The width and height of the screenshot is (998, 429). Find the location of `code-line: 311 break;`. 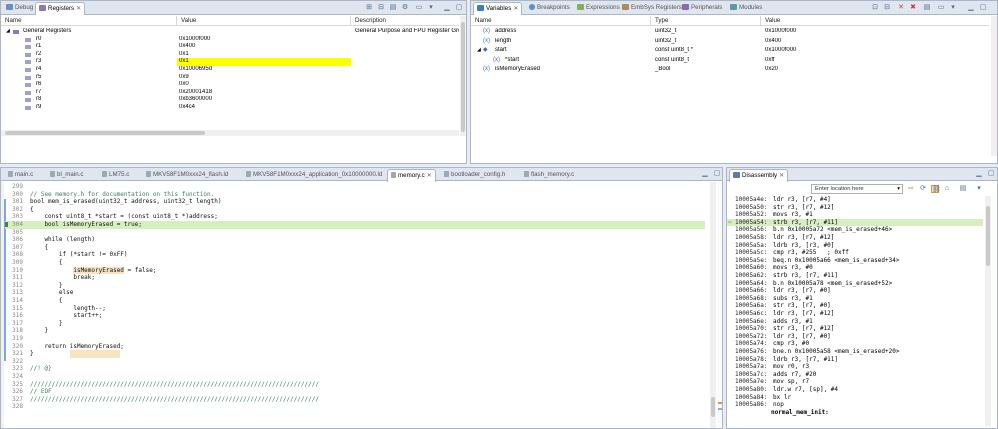

code-line: 311 break; is located at coordinates (355, 278).